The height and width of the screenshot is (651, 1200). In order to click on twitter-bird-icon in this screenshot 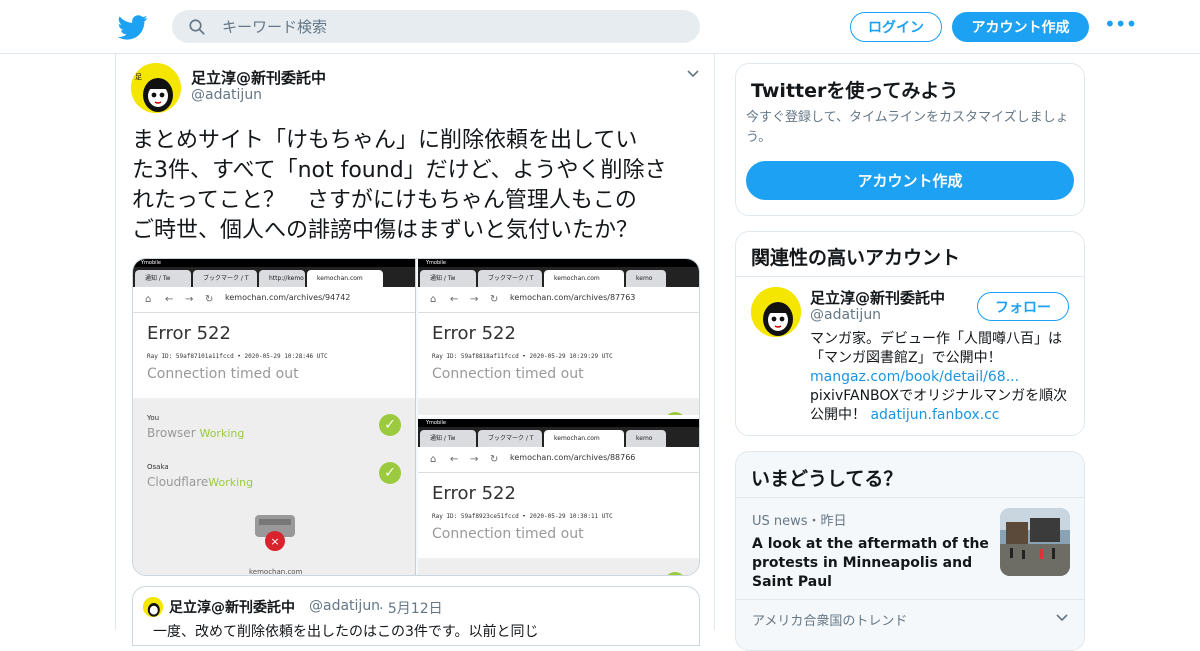, I will do `click(133, 27)`.